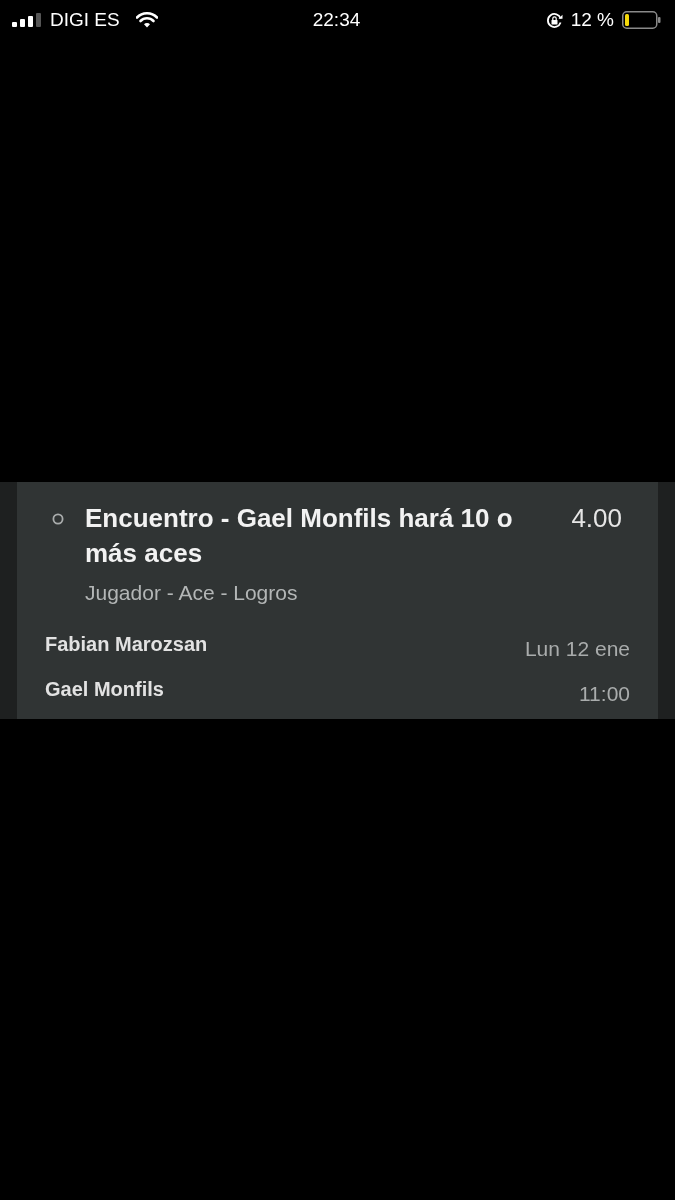 Image resolution: width=675 pixels, height=1200 pixels. Describe the element at coordinates (554, 20) in the screenshot. I see `rotation-lock-icon` at that location.